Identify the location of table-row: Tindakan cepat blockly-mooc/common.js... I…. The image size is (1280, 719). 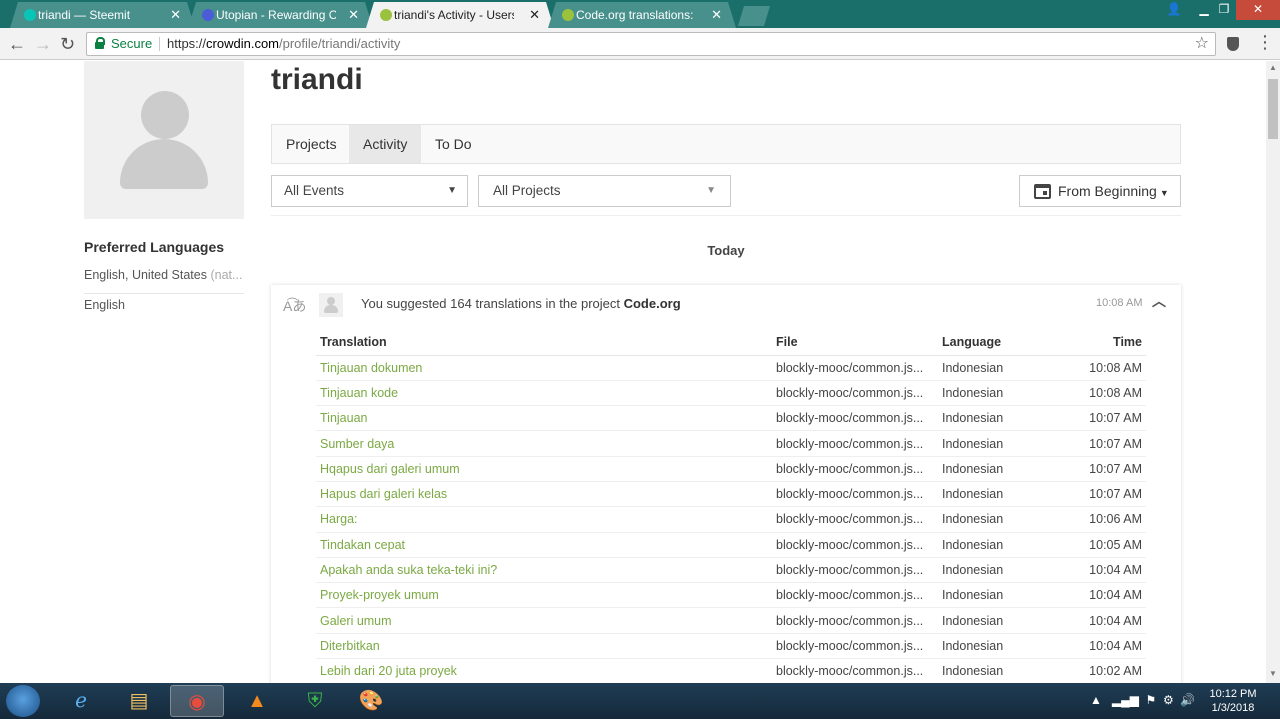
(731, 545).